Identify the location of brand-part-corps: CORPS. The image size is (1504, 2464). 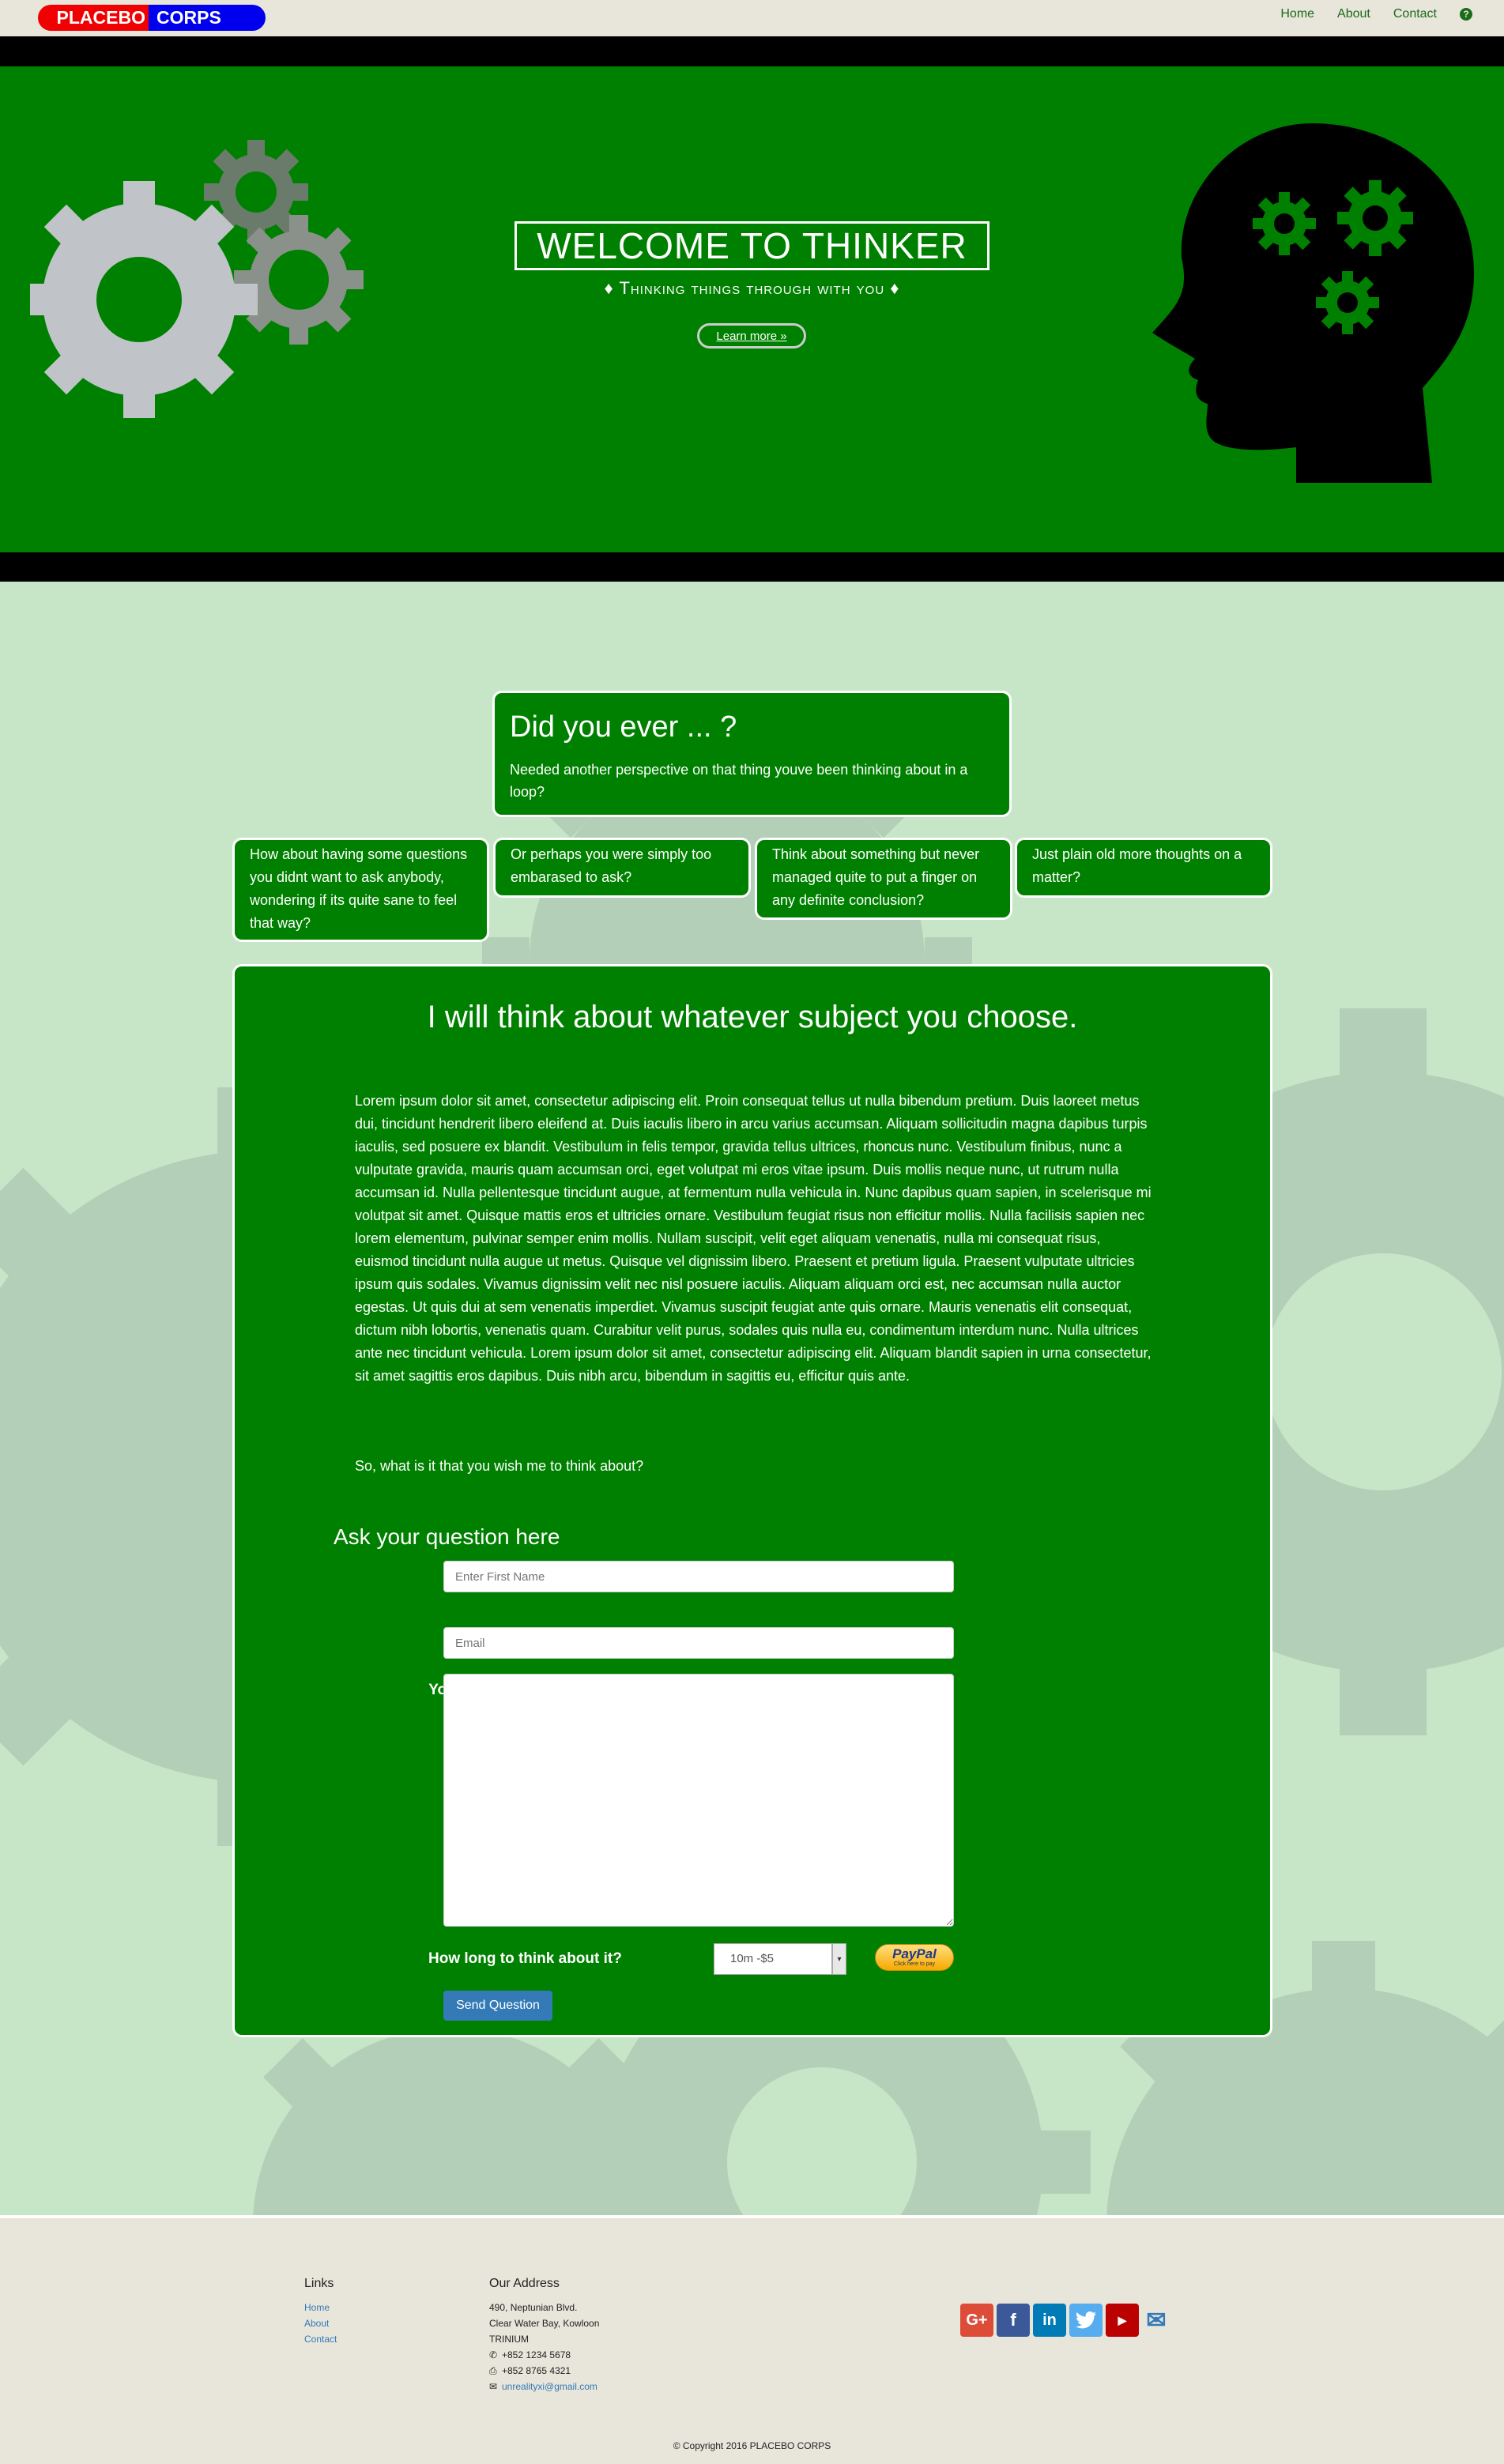
(207, 18).